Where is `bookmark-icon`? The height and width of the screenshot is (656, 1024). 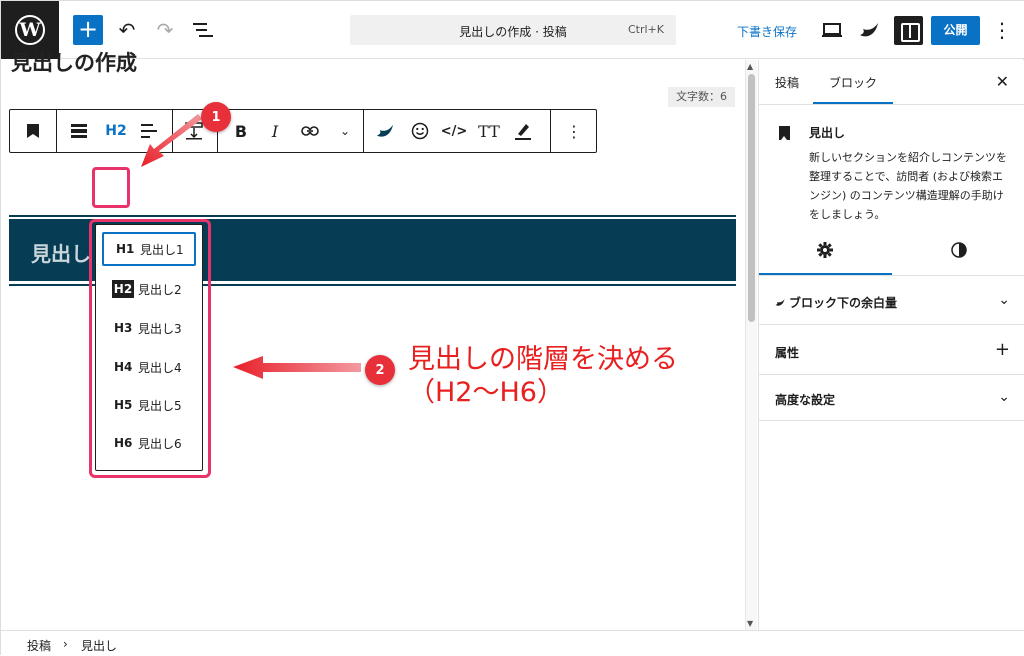
bookmark-icon is located at coordinates (784, 133).